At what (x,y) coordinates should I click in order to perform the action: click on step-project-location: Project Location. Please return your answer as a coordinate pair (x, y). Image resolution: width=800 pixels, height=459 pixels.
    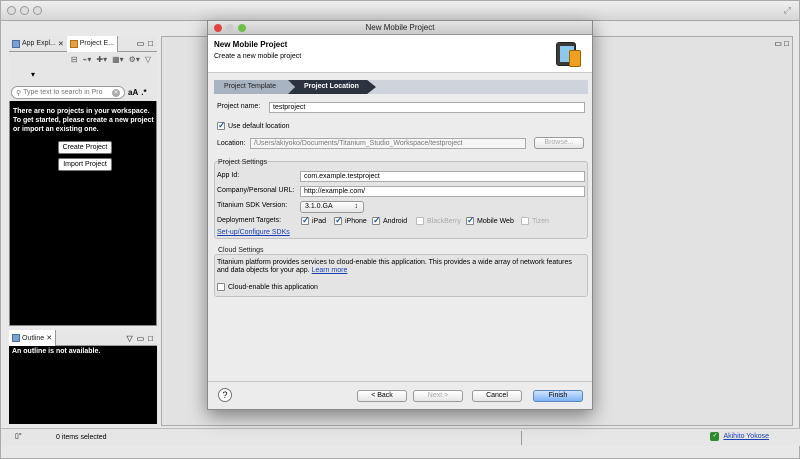
    Looking at the image, I should click on (332, 87).